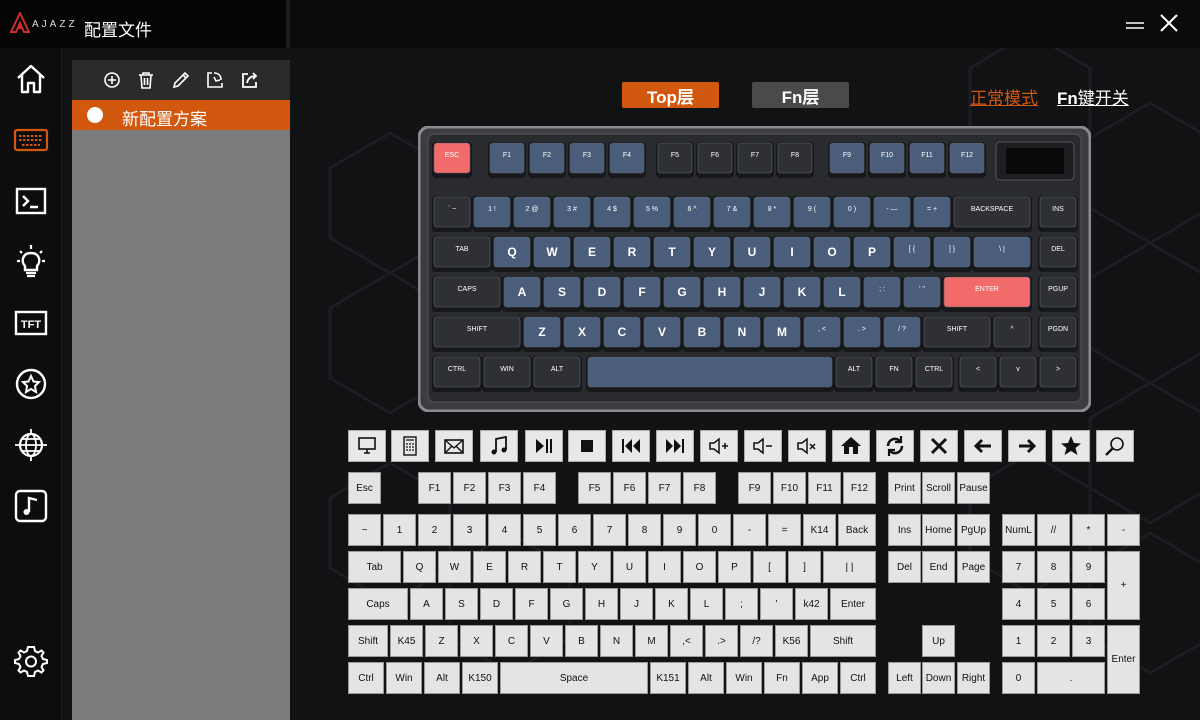 This screenshot has width=1200, height=720. I want to click on vkey-shift-16: 2, so click(1053, 641).